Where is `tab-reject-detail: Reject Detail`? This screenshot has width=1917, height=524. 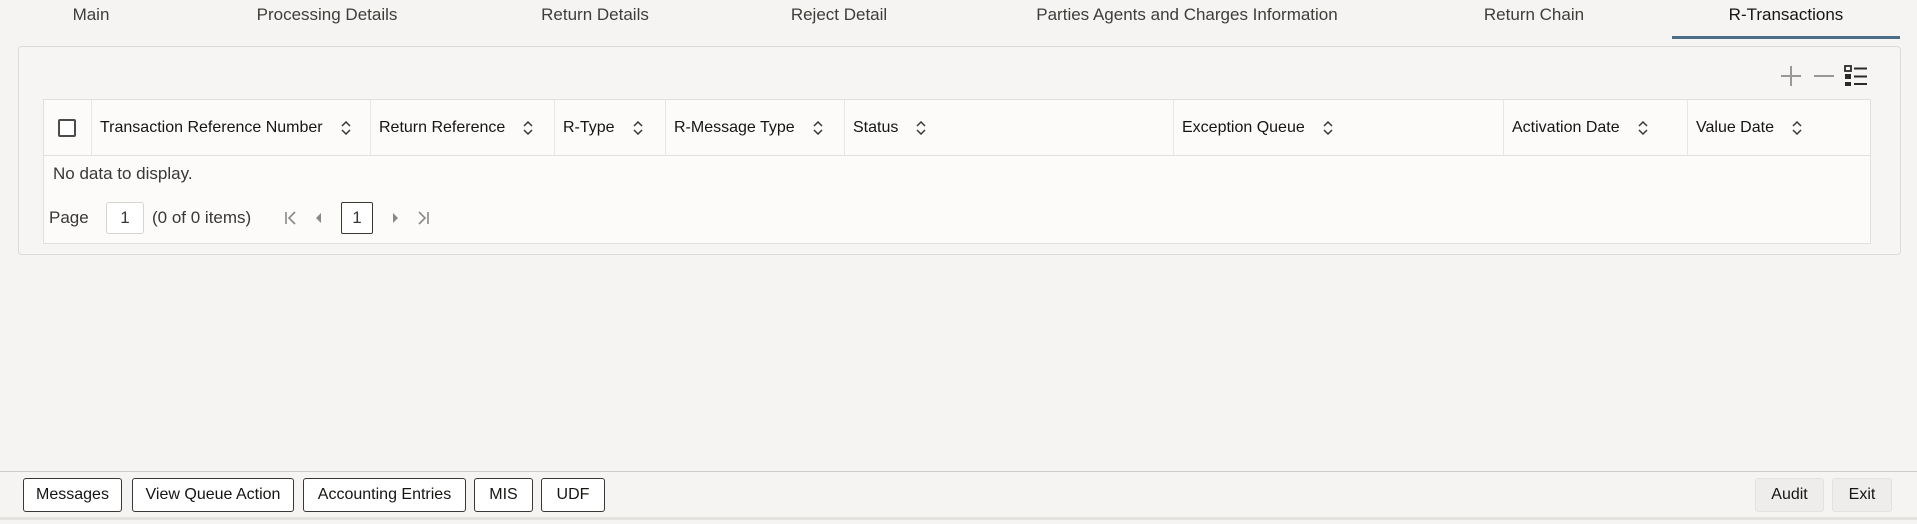
tab-reject-detail: Reject Detail is located at coordinates (839, 18).